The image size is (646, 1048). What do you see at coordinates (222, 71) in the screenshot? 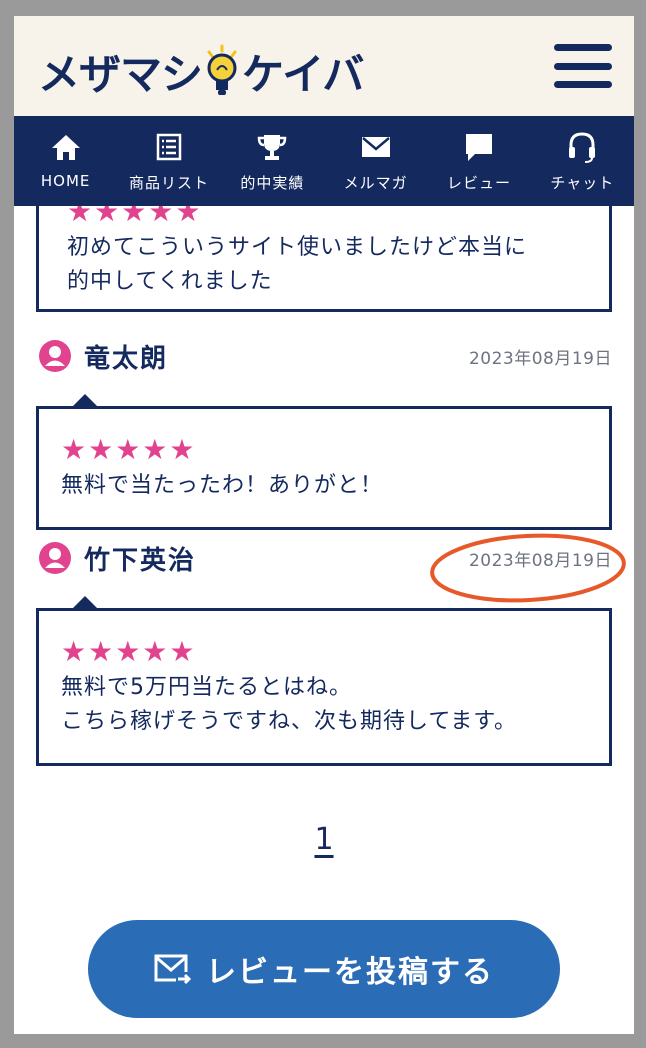
I see `lightbulb-icon` at bounding box center [222, 71].